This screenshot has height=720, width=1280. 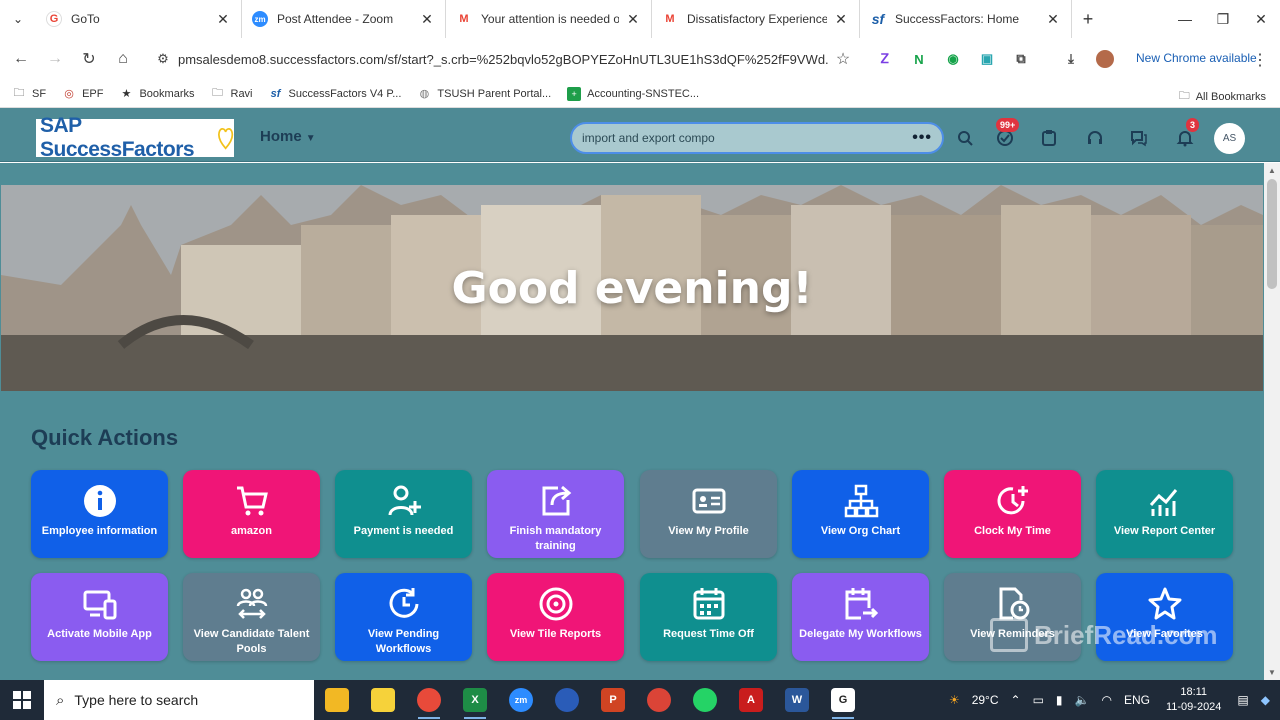 What do you see at coordinates (1223, 19) in the screenshot?
I see `restore-icon: ❐` at bounding box center [1223, 19].